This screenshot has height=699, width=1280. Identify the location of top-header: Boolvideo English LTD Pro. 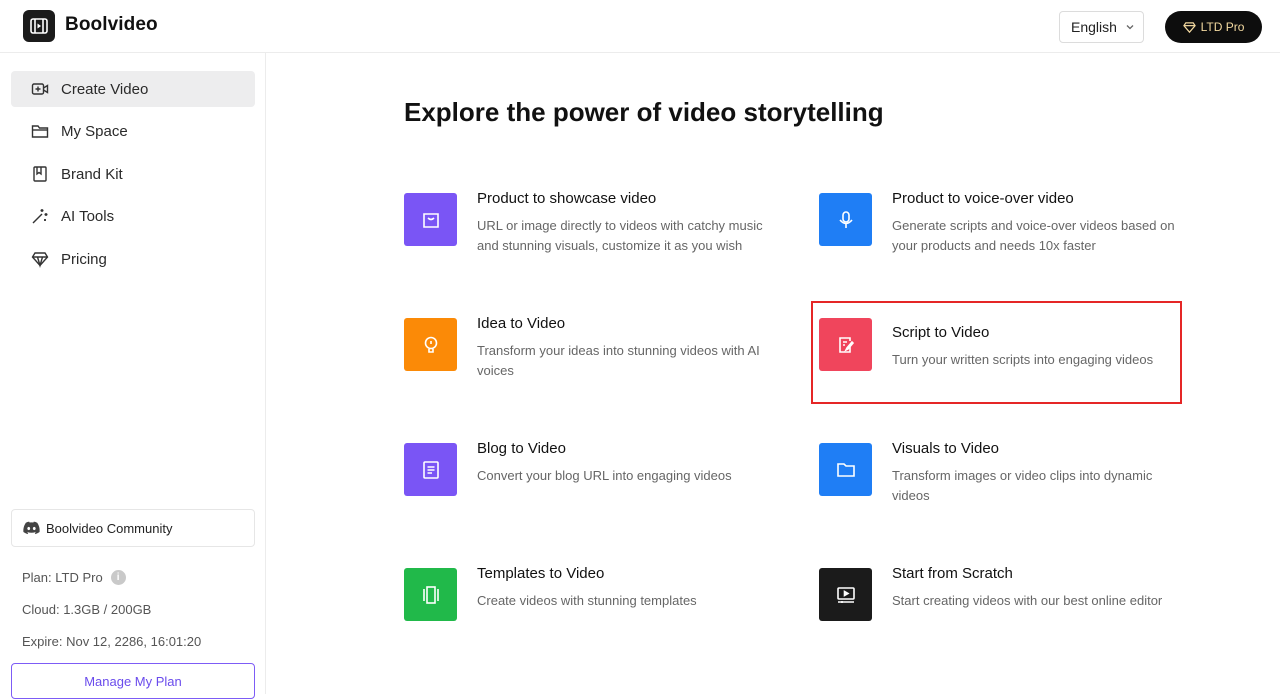
(640, 26).